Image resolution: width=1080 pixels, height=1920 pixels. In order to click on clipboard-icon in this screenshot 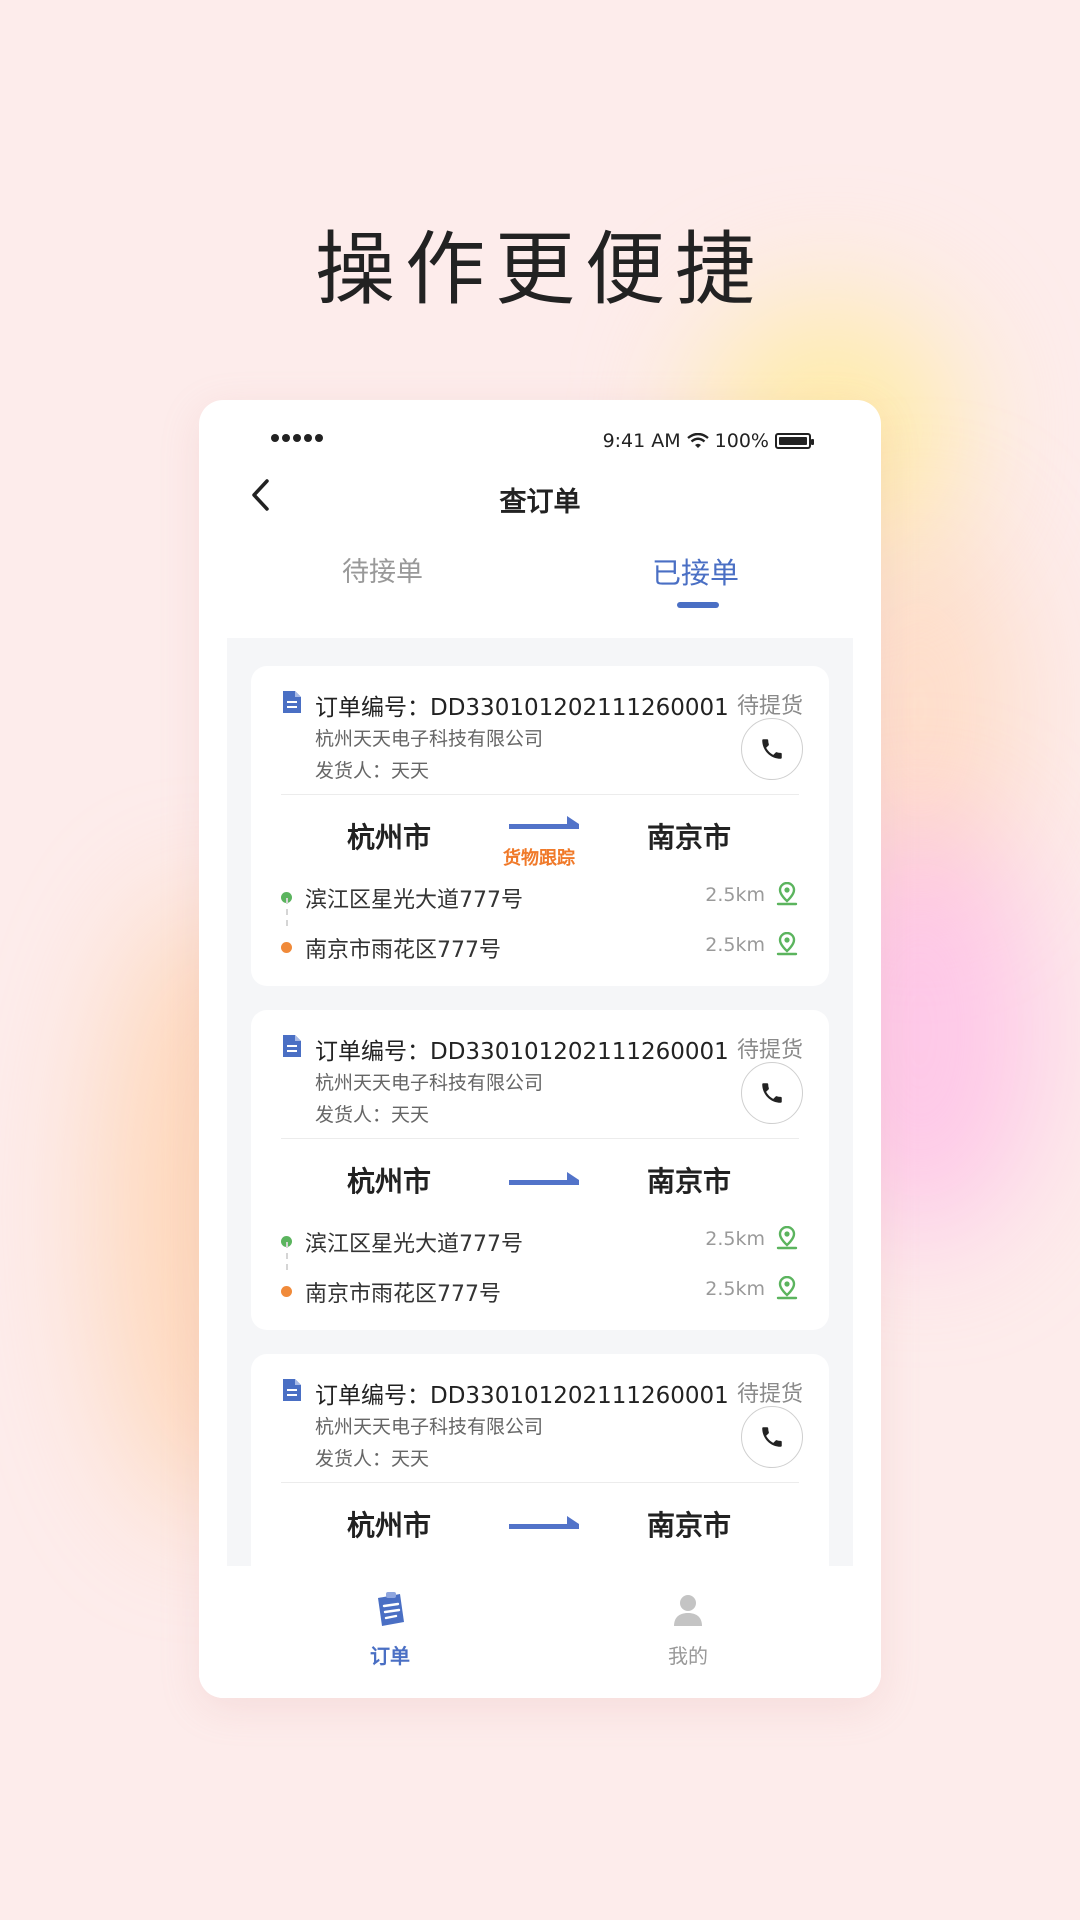, I will do `click(391, 1609)`.